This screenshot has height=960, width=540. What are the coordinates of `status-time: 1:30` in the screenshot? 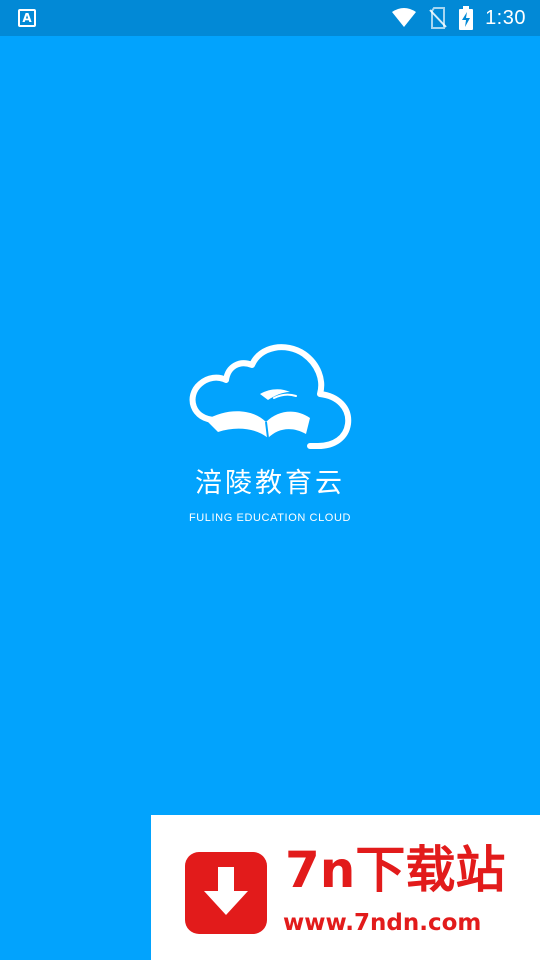 It's located at (505, 17).